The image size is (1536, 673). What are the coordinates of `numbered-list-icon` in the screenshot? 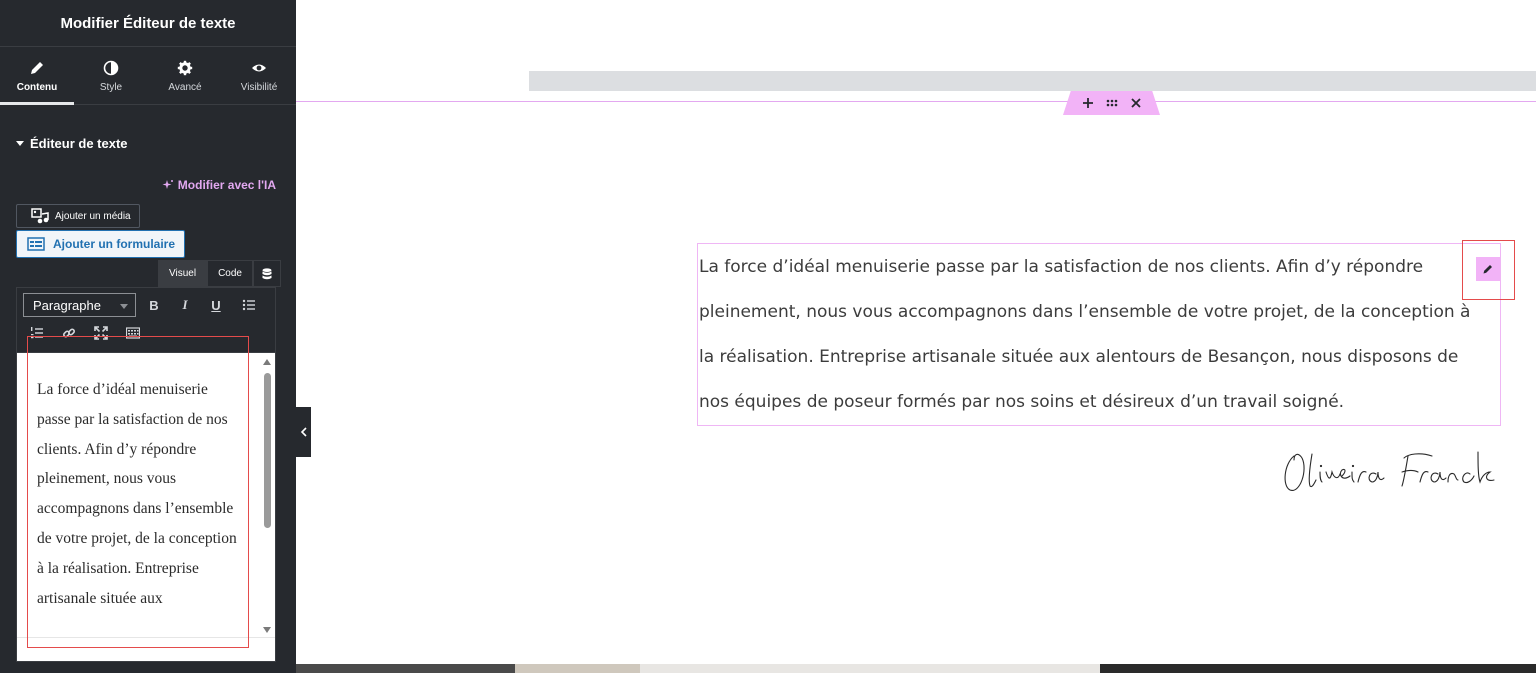 It's located at (37, 333).